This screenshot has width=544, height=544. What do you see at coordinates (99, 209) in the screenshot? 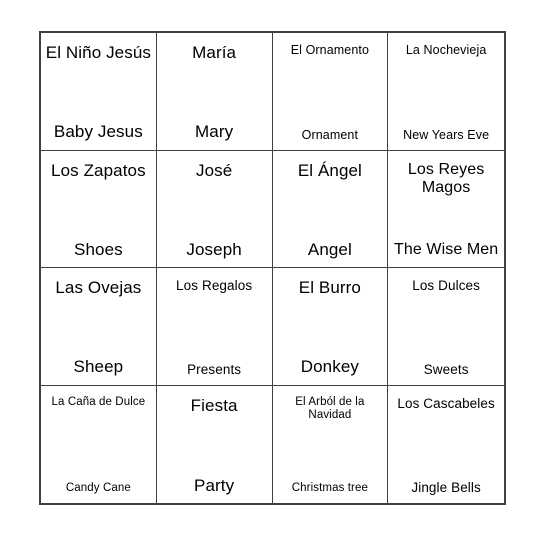
I see `bingo-cell: Los Zapatos Shoes` at bounding box center [99, 209].